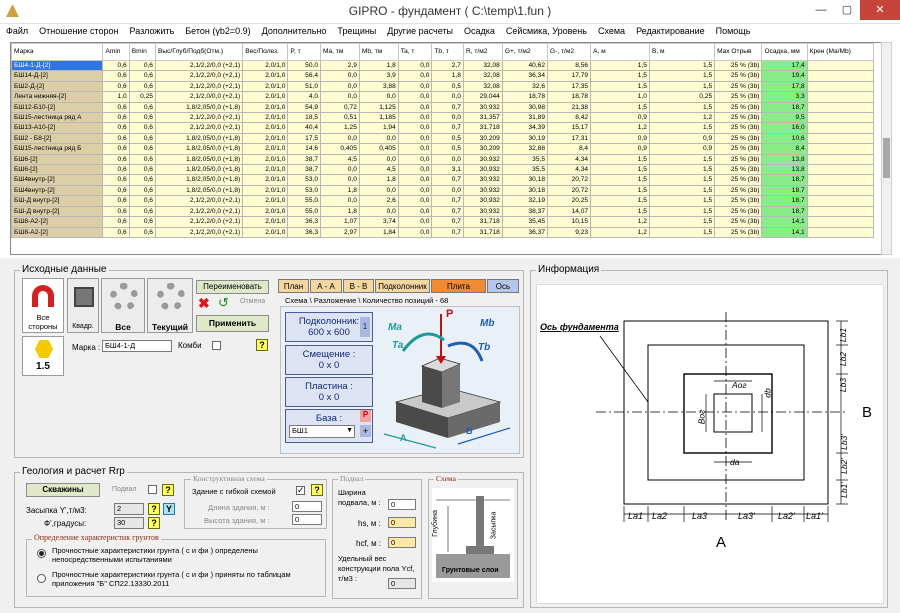 The image size is (900, 613). What do you see at coordinates (569, 222) in the screenshot?
I see `table-cell: 10,15` at bounding box center [569, 222].